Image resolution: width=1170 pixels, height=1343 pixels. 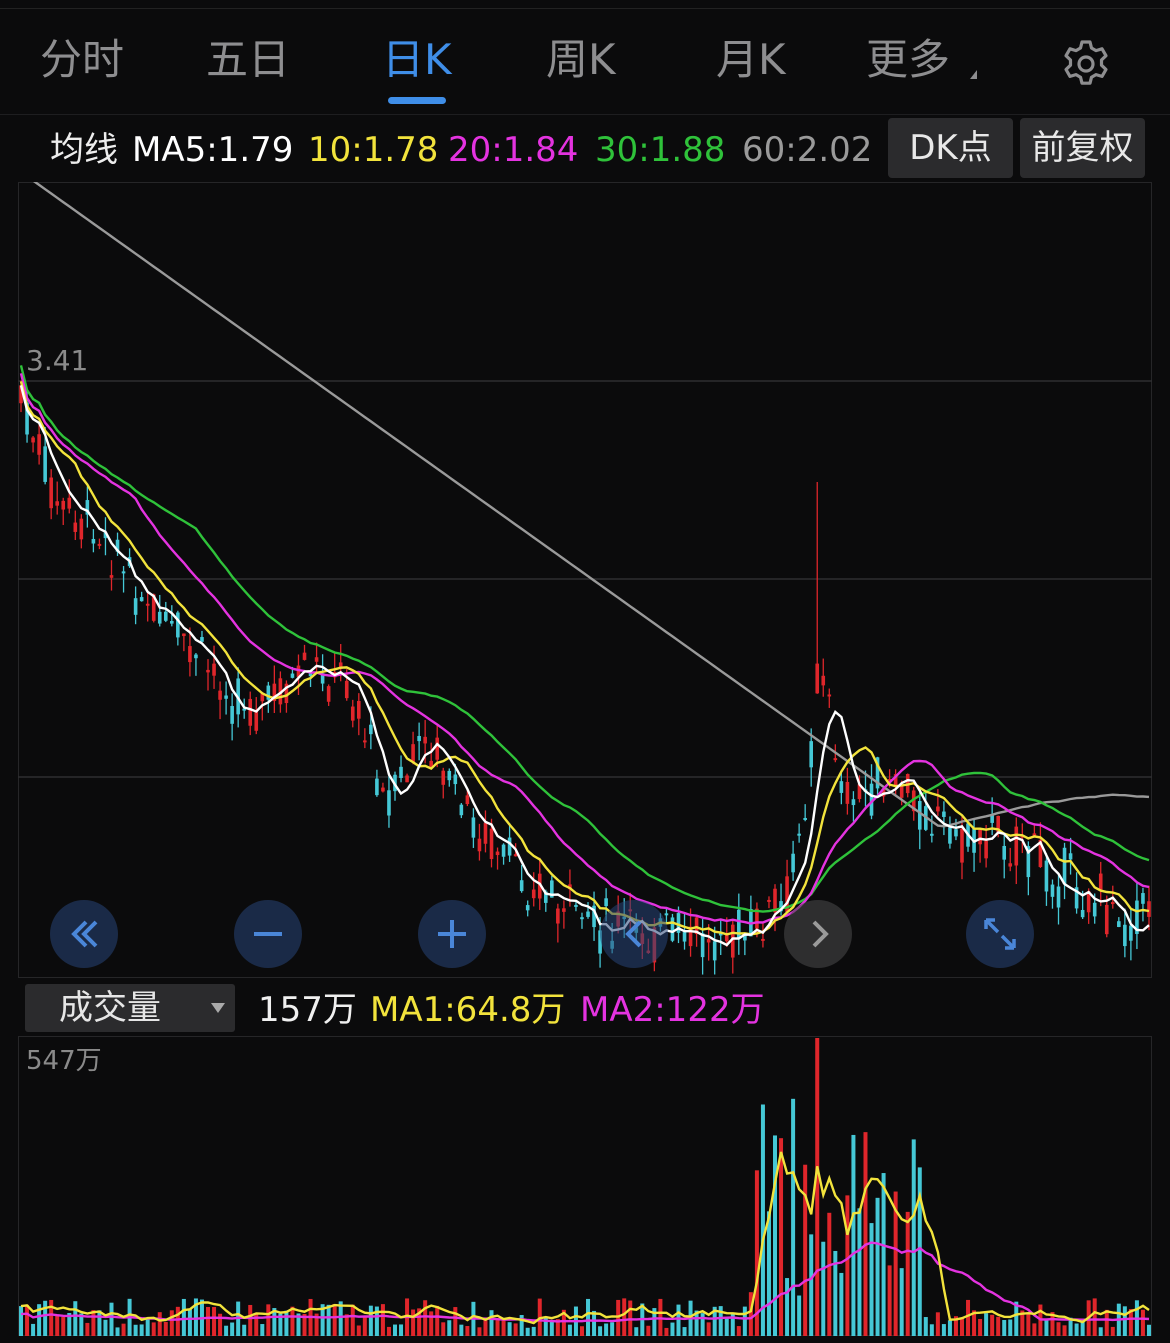 What do you see at coordinates (82, 60) in the screenshot?
I see `tab-intraday: 分时` at bounding box center [82, 60].